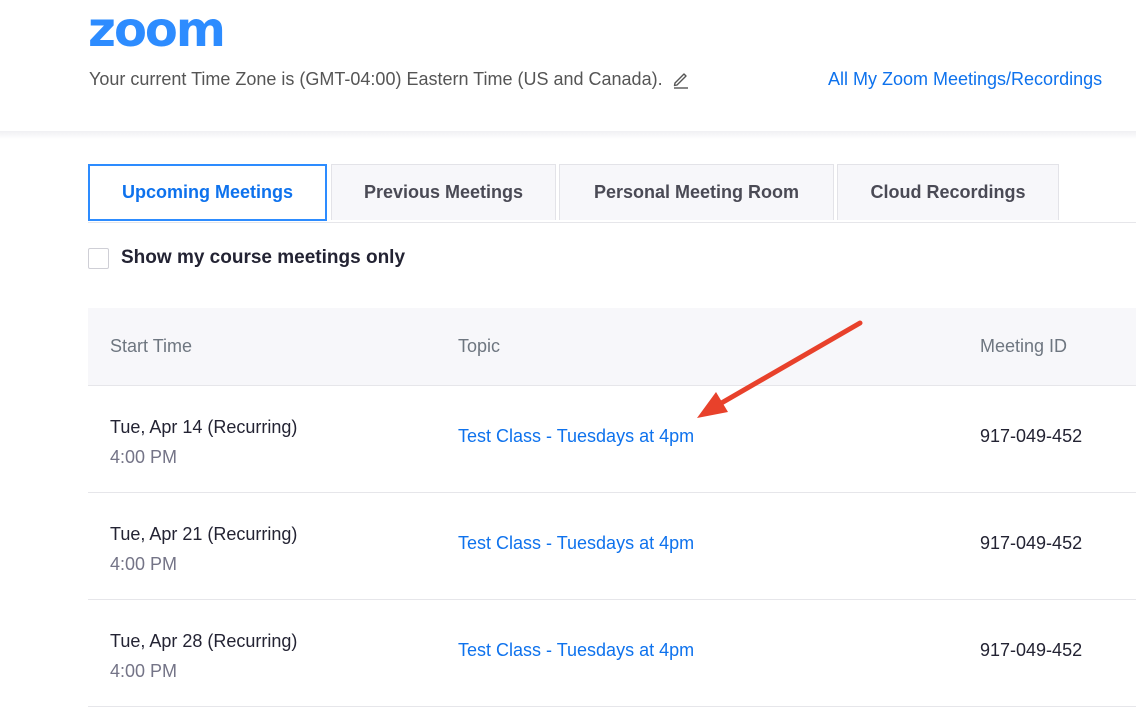 This screenshot has height=707, width=1136. Describe the element at coordinates (204, 534) in the screenshot. I see `meeting-date: Tue, Apr 21 (Recurring)` at that location.